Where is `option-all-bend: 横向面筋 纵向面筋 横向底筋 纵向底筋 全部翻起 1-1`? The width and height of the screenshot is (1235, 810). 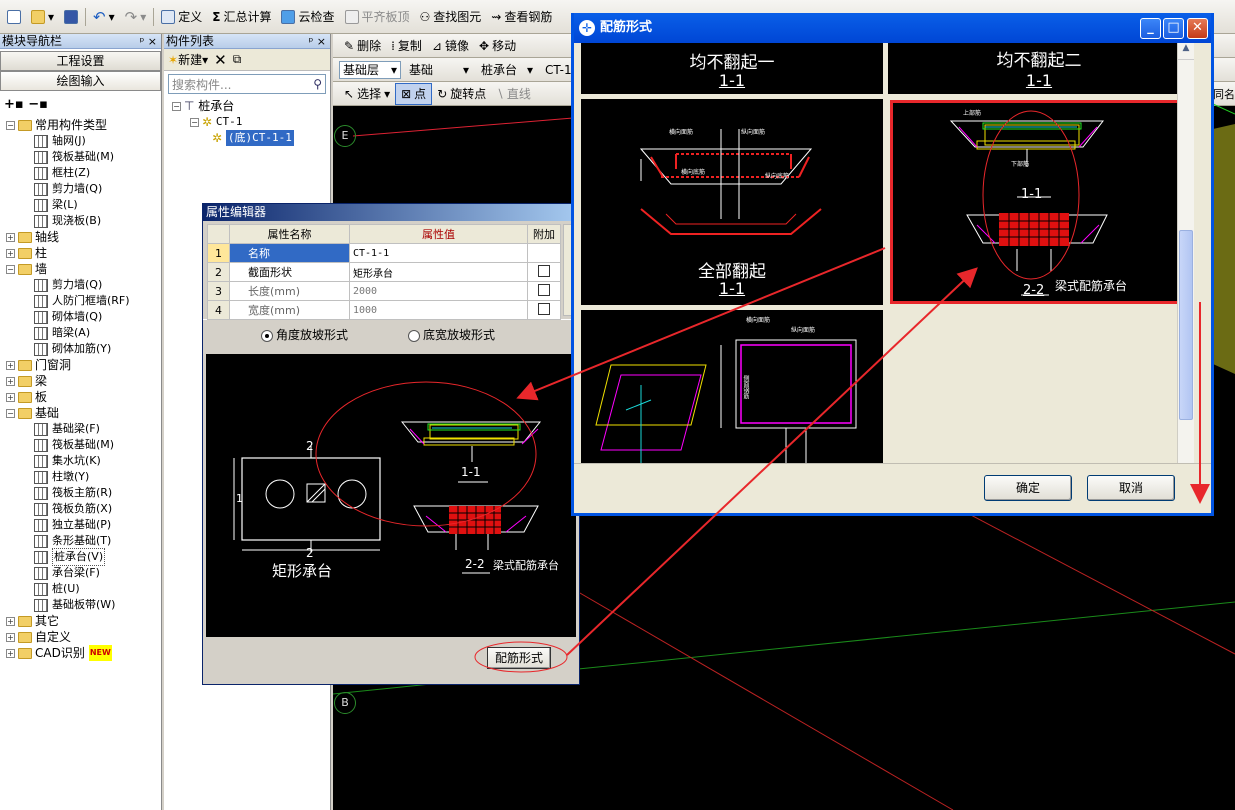 option-all-bend: 横向面筋 纵向面筋 横向底筋 纵向底筋 全部翻起 1-1 is located at coordinates (732, 202).